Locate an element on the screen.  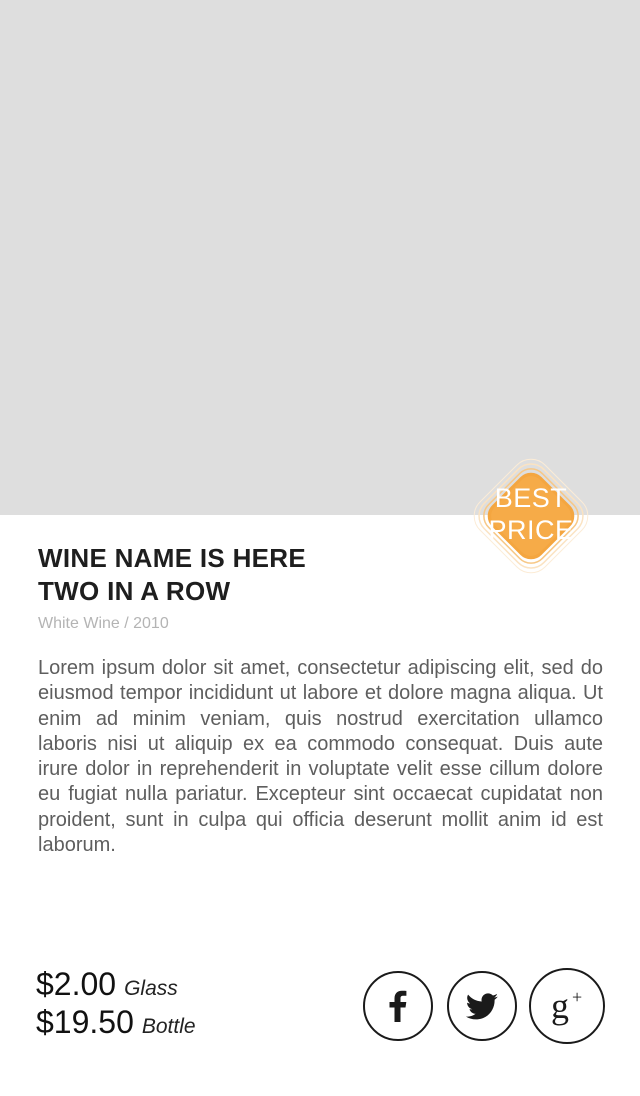
twitter-share-button is located at coordinates (482, 1006).